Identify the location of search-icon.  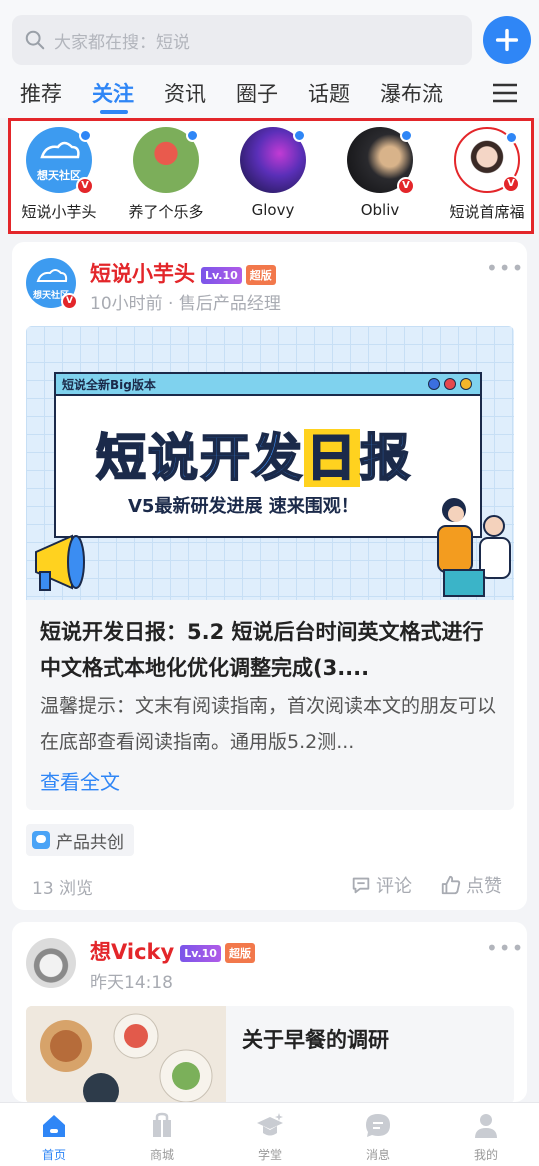
(35, 40).